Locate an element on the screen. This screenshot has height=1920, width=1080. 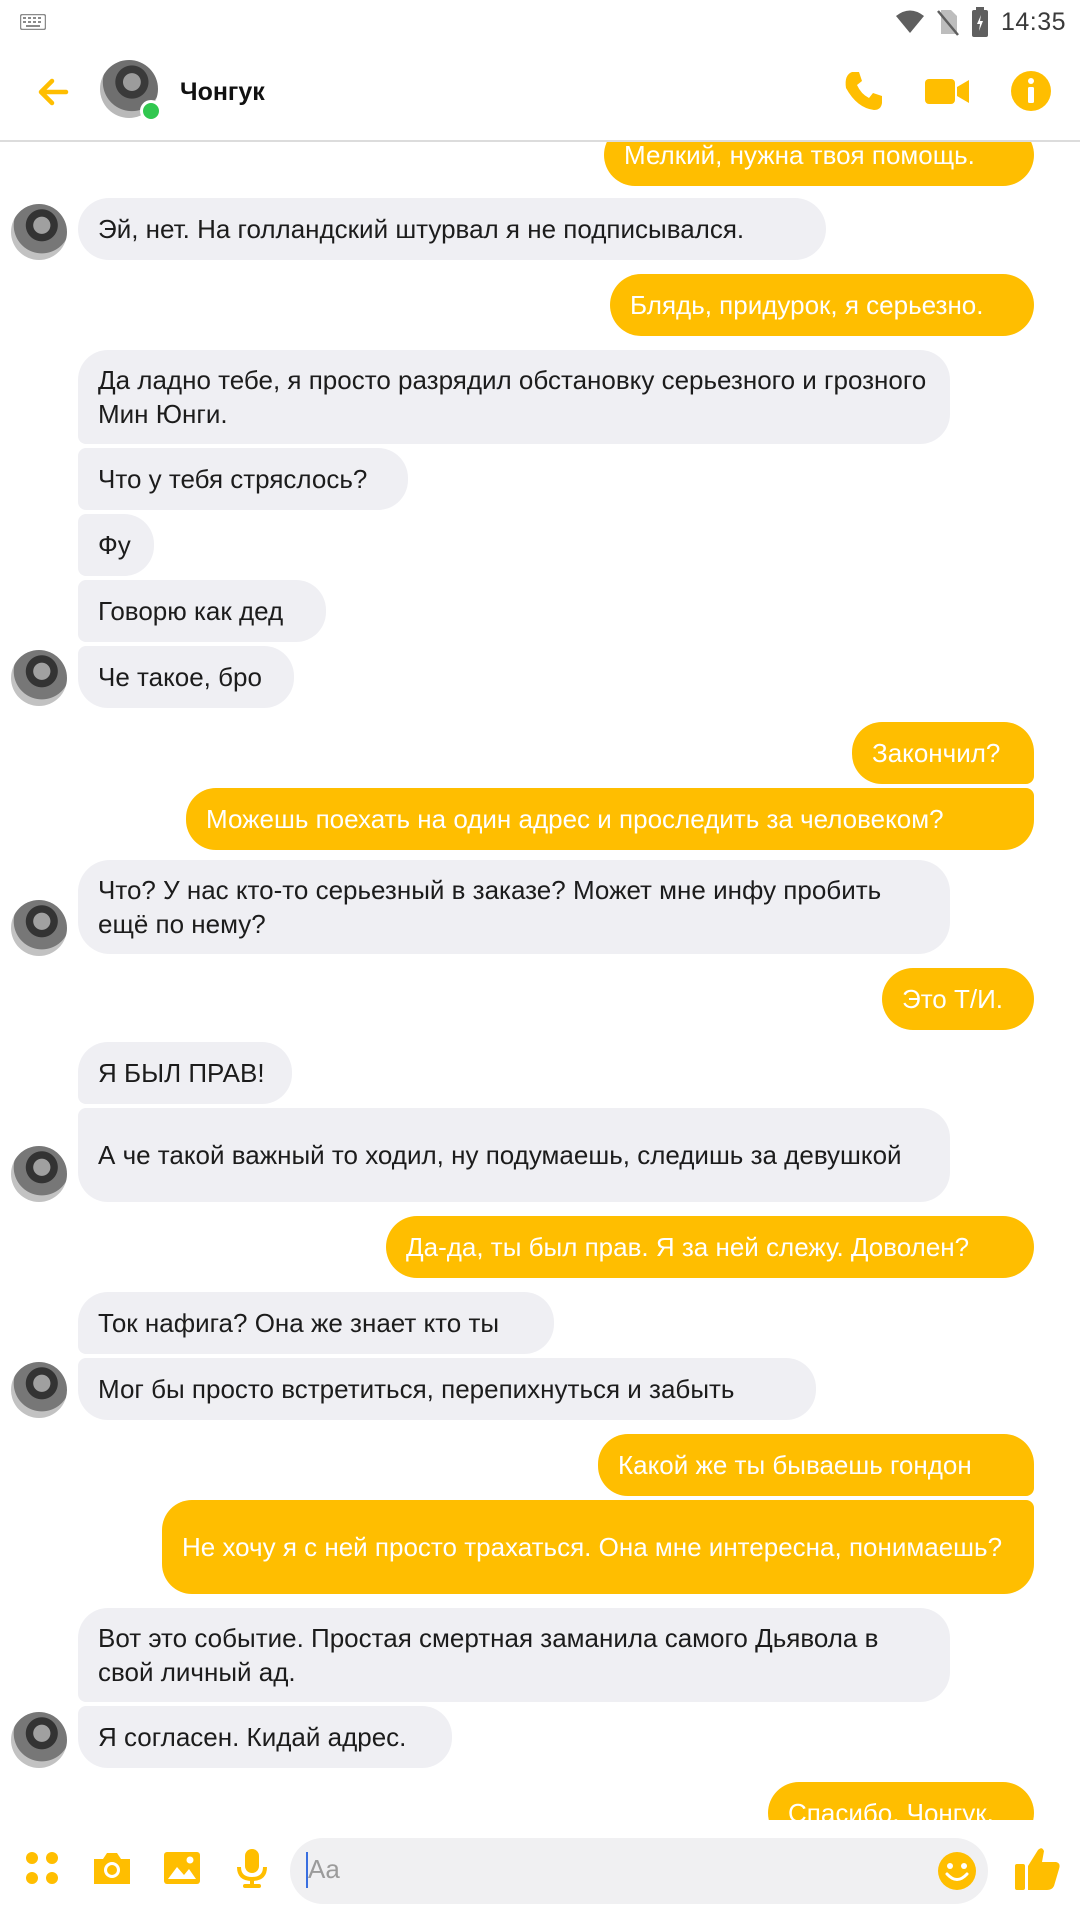
camera-icon is located at coordinates (112, 1868).